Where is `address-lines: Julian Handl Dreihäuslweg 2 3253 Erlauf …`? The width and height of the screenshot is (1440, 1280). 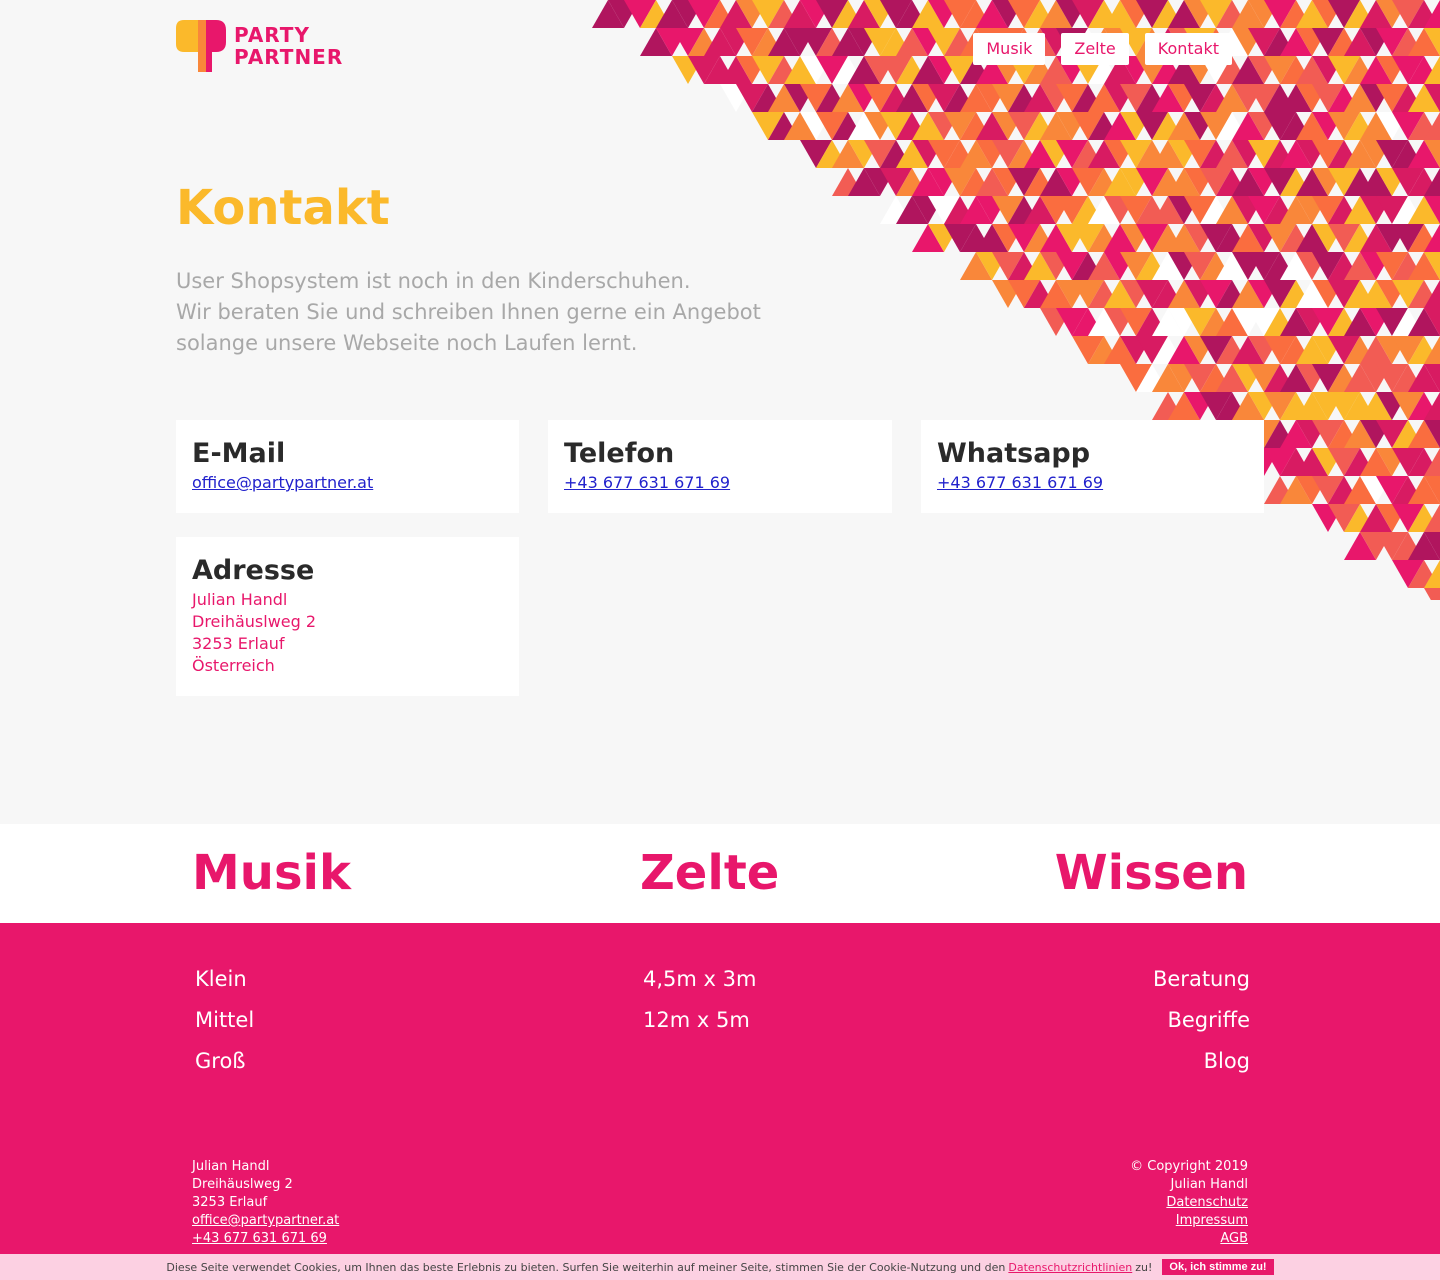
address-lines: Julian Handl Dreihäuslweg 2 3253 Erlauf … is located at coordinates (347, 633).